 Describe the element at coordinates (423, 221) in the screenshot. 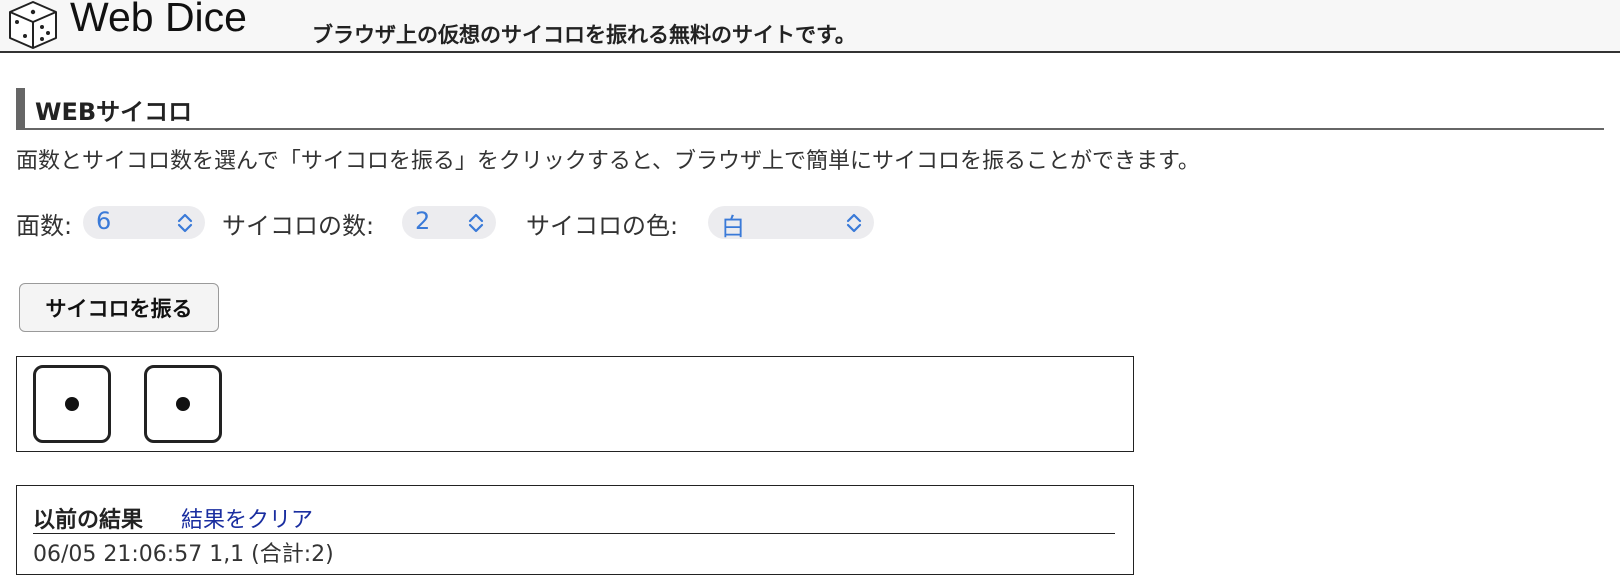

I see `count-select-value: 2` at that location.